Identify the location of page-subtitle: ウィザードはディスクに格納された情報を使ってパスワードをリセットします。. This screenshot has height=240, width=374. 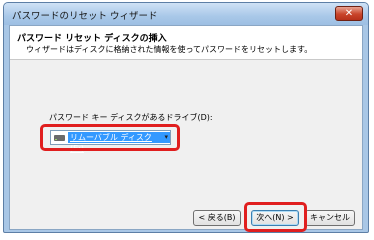
(169, 49).